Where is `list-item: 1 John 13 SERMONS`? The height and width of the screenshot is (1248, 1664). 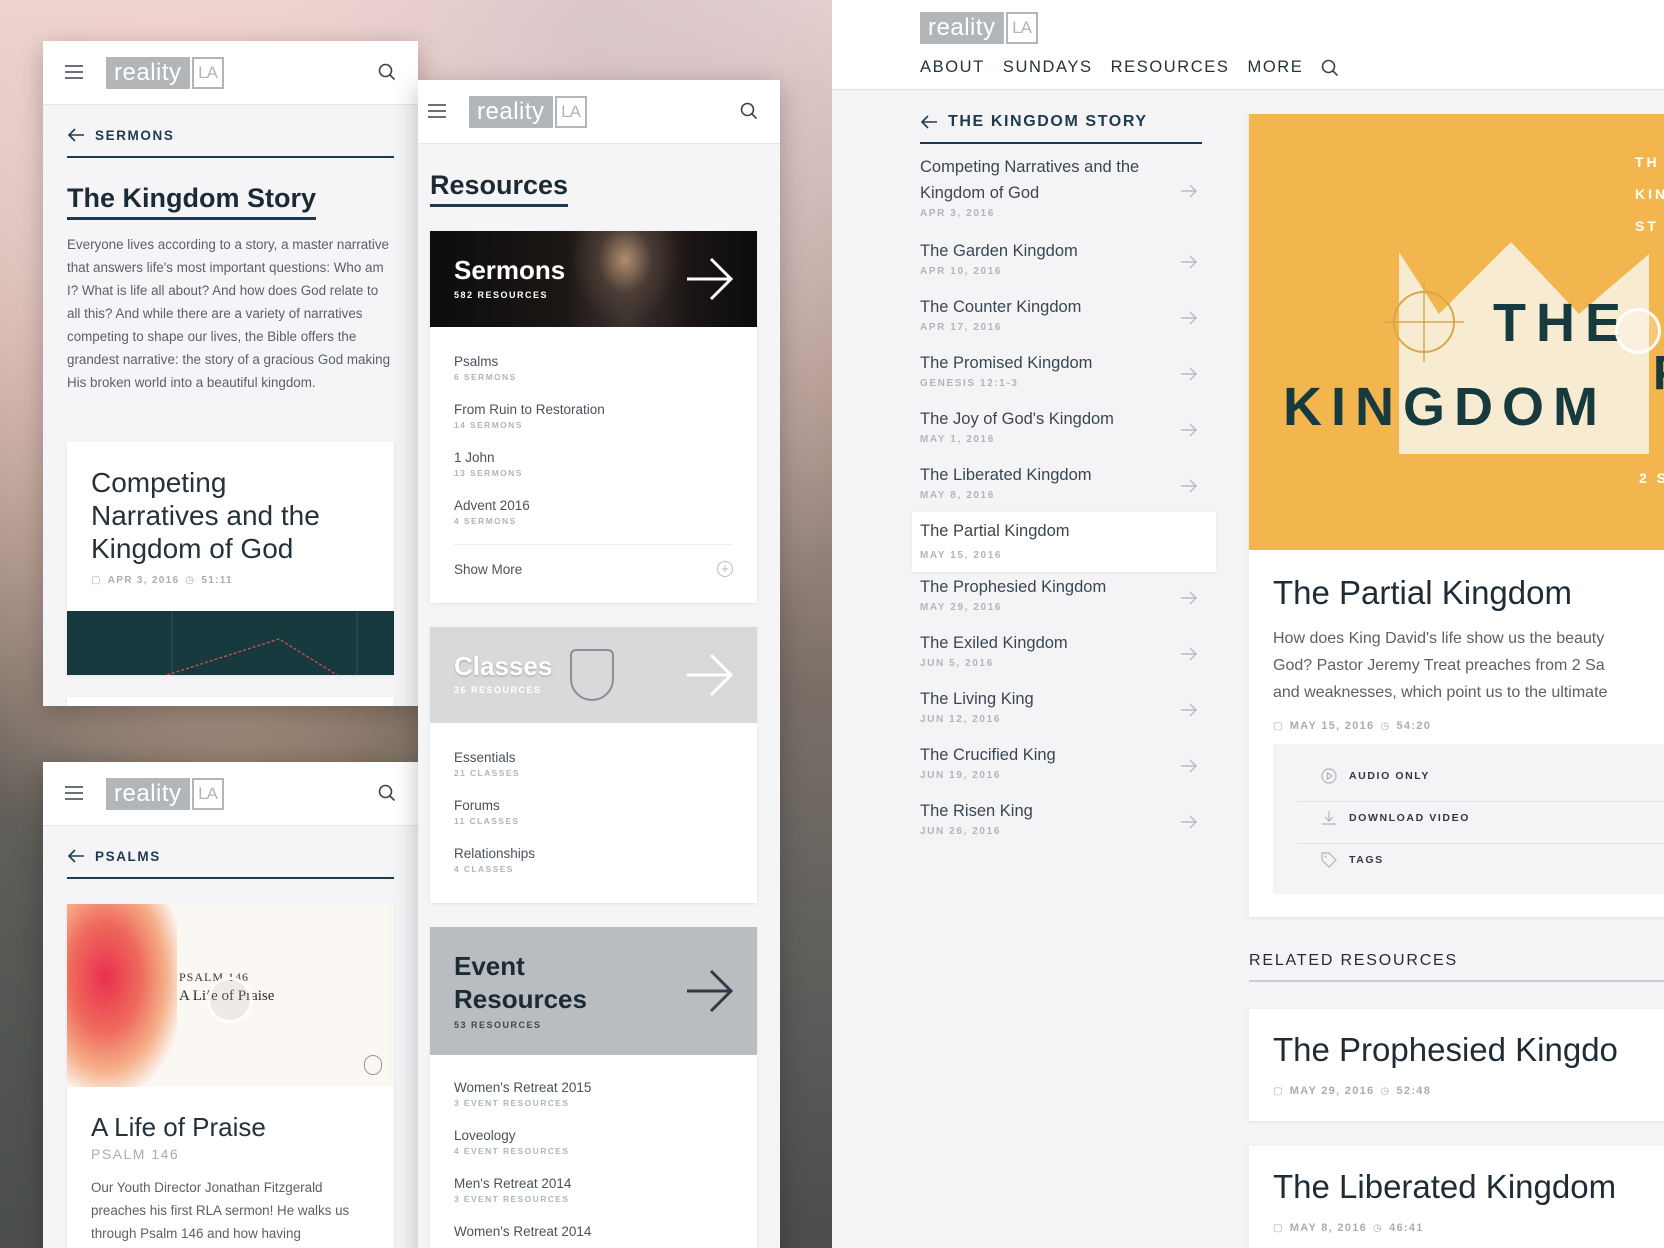 list-item: 1 John 13 SERMONS is located at coordinates (488, 464).